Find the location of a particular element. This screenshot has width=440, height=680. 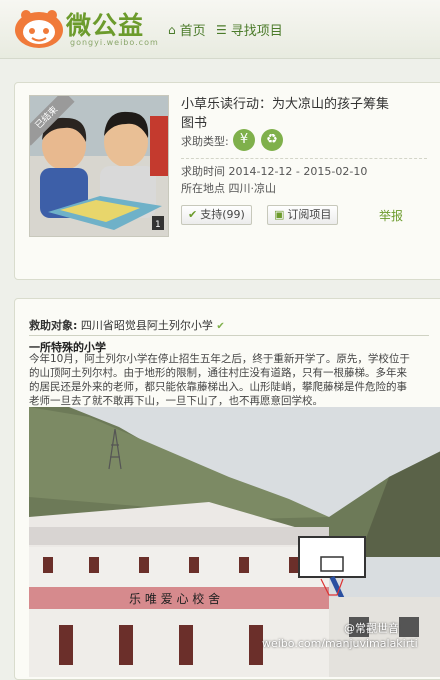

watermark-account: @常觀世音 is located at coordinates (371, 628).